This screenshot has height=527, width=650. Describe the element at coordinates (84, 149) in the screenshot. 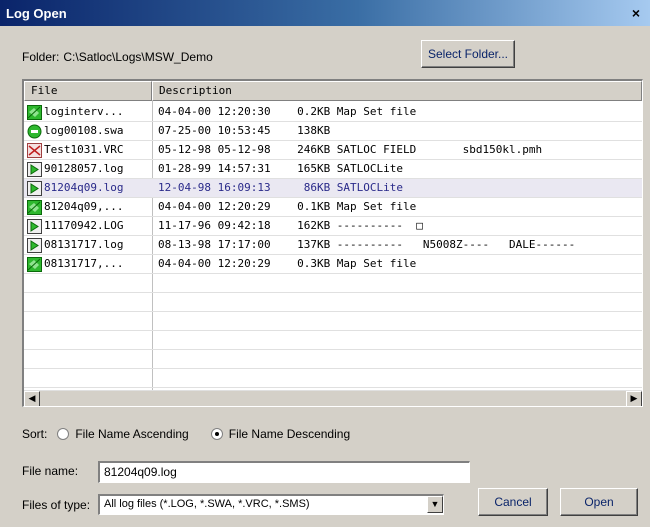

I see `file-name-cell: Test1031.VRC` at that location.